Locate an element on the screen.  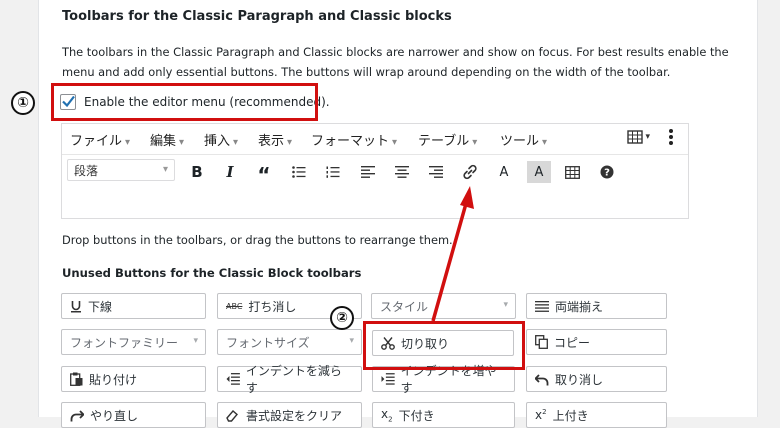
paste-button: 貼り付け is located at coordinates (133, 379).